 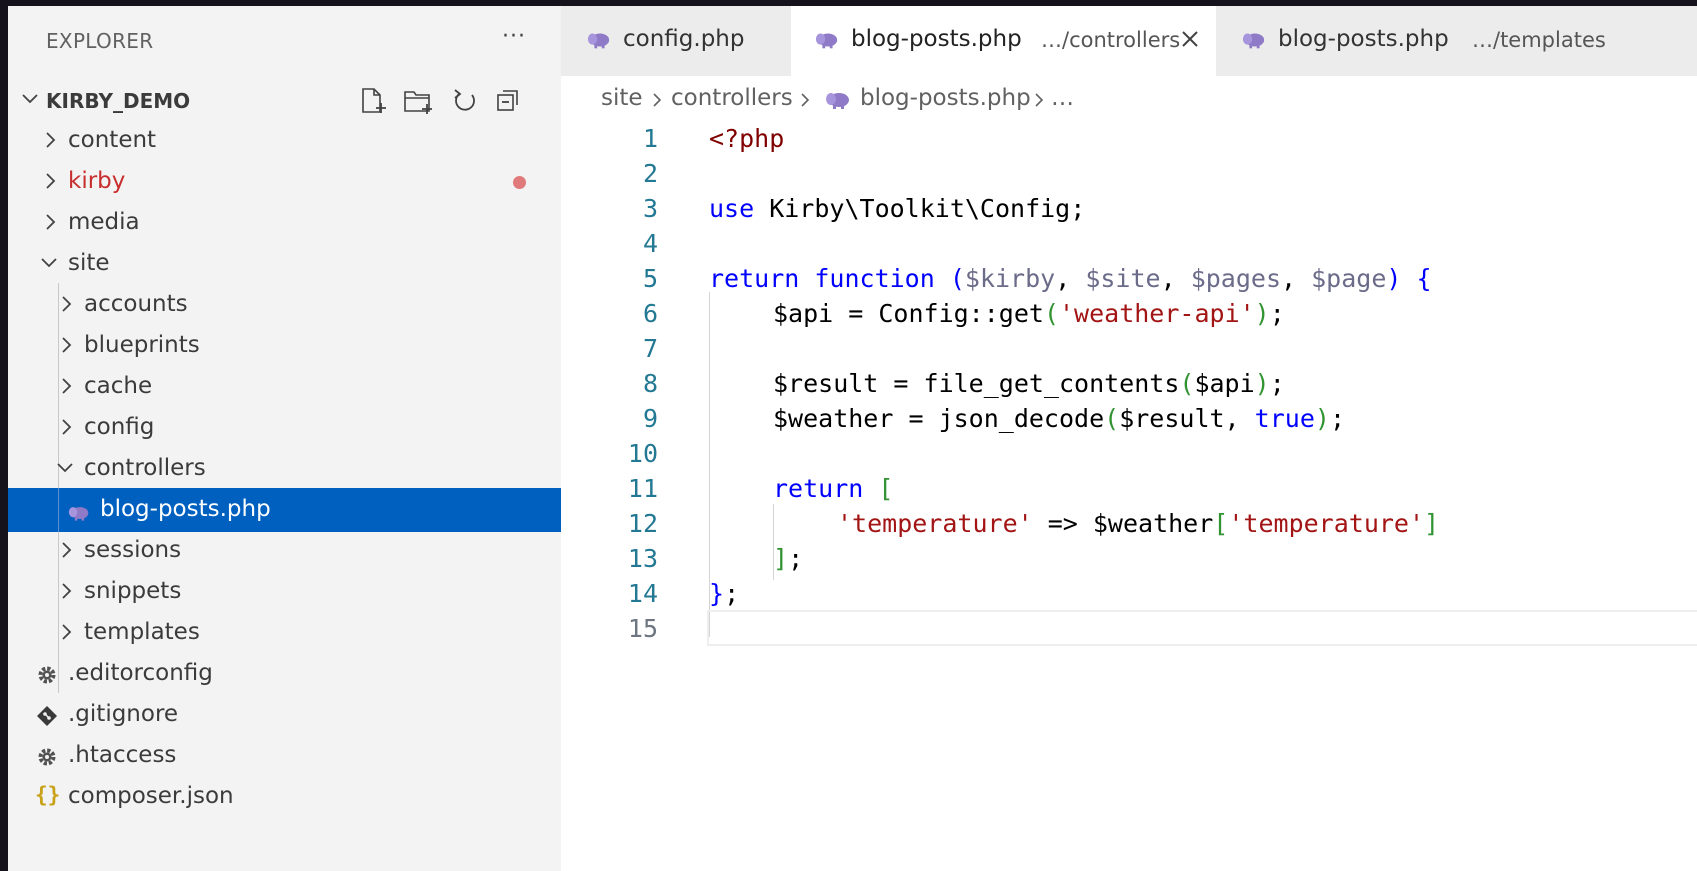 What do you see at coordinates (65, 468) in the screenshot?
I see `chevron-down-icon` at bounding box center [65, 468].